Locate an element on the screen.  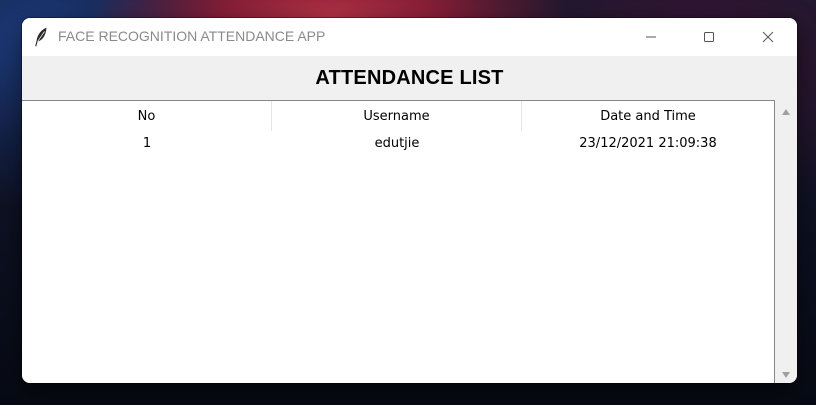
minimize-button is located at coordinates (651, 37).